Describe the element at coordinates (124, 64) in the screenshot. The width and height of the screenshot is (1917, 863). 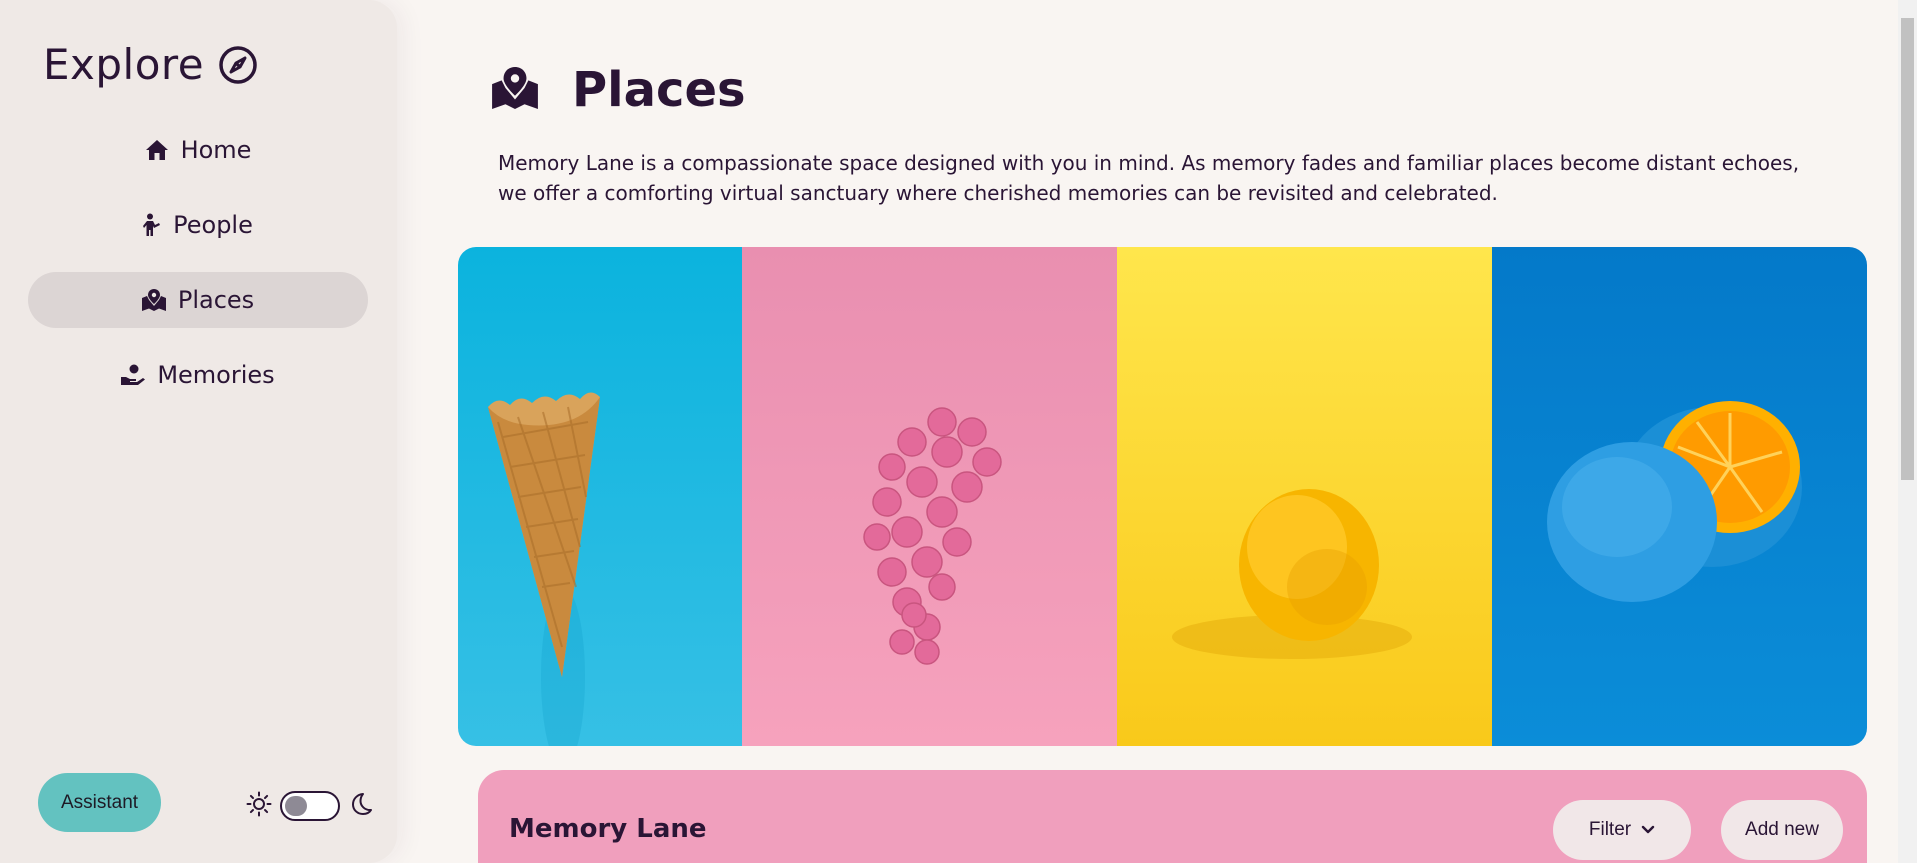
I see `brand-title: Explore` at that location.